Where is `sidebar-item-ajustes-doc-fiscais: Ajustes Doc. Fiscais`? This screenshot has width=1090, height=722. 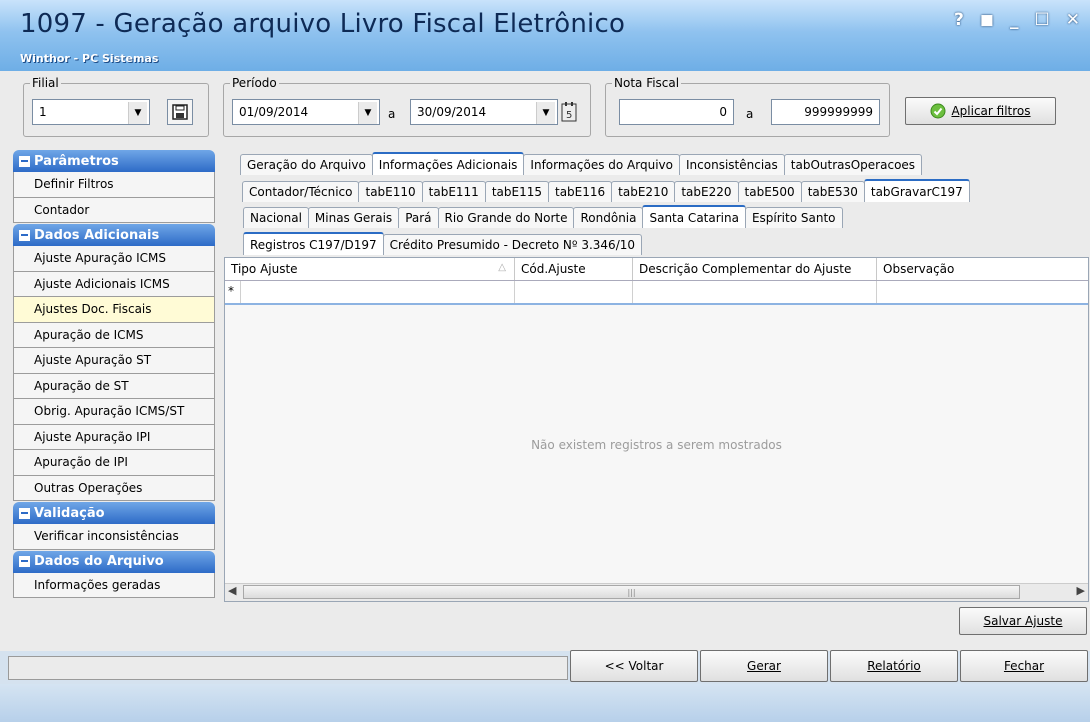 sidebar-item-ajustes-doc-fiscais: Ajustes Doc. Fiscais is located at coordinates (114, 310).